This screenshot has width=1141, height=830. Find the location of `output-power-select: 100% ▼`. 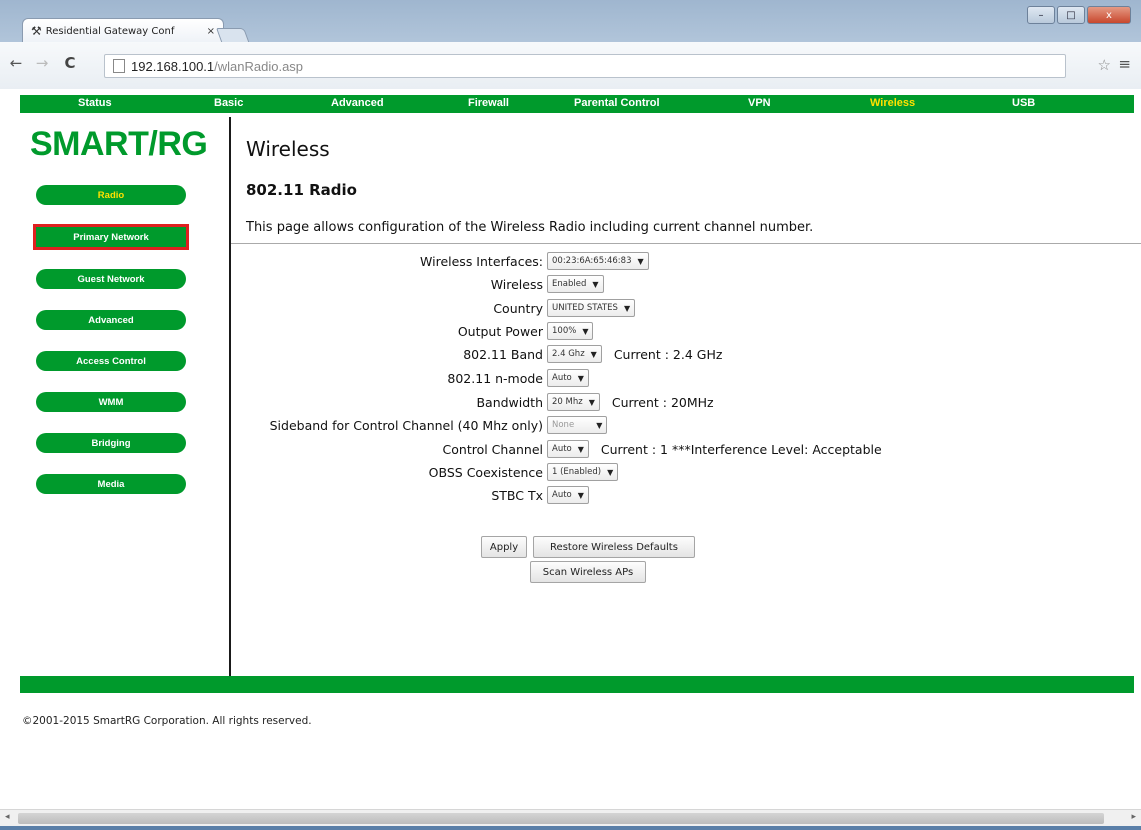

output-power-select: 100% ▼ is located at coordinates (570, 331).